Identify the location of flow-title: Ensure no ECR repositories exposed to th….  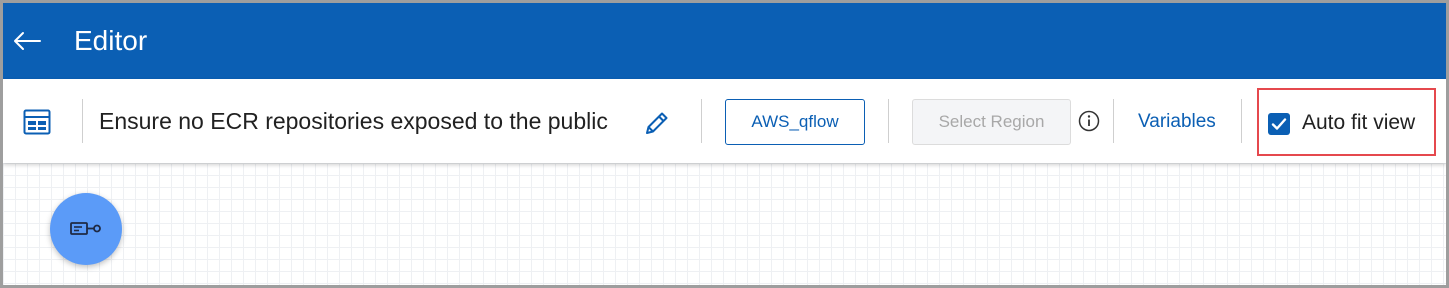
(353, 121).